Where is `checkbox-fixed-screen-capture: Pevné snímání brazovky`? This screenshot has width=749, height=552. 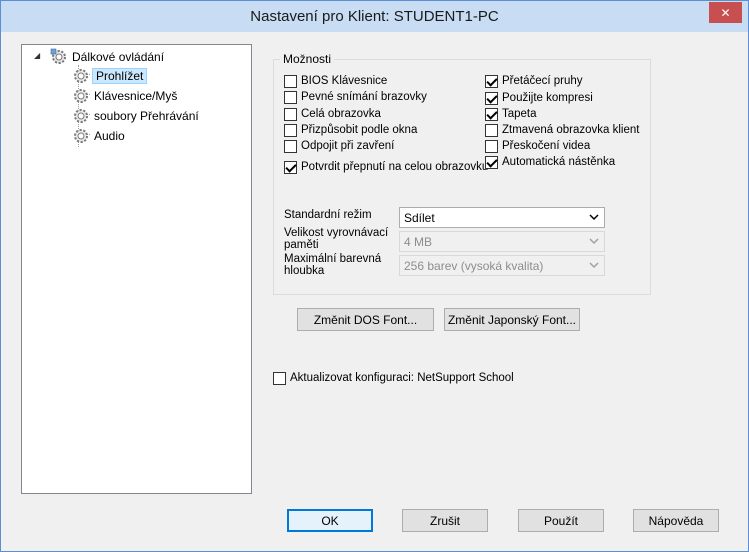 checkbox-fixed-screen-capture: Pevné snímání brazovky is located at coordinates (355, 97).